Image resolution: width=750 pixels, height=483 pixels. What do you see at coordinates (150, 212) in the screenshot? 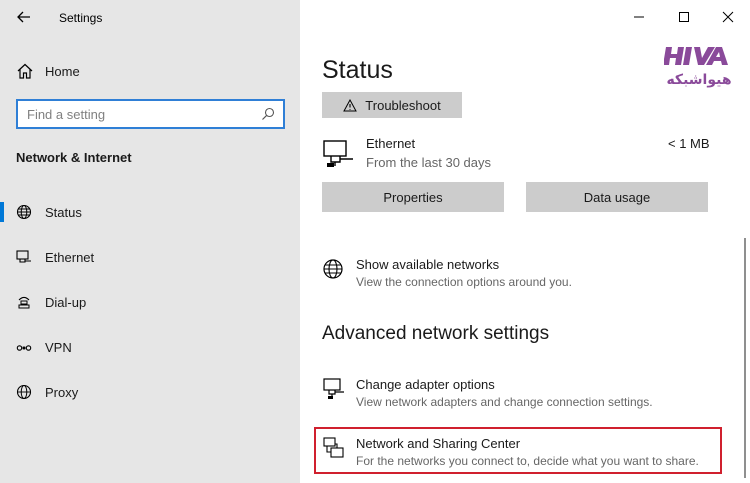
I see `sidebar-item-status: Status` at bounding box center [150, 212].